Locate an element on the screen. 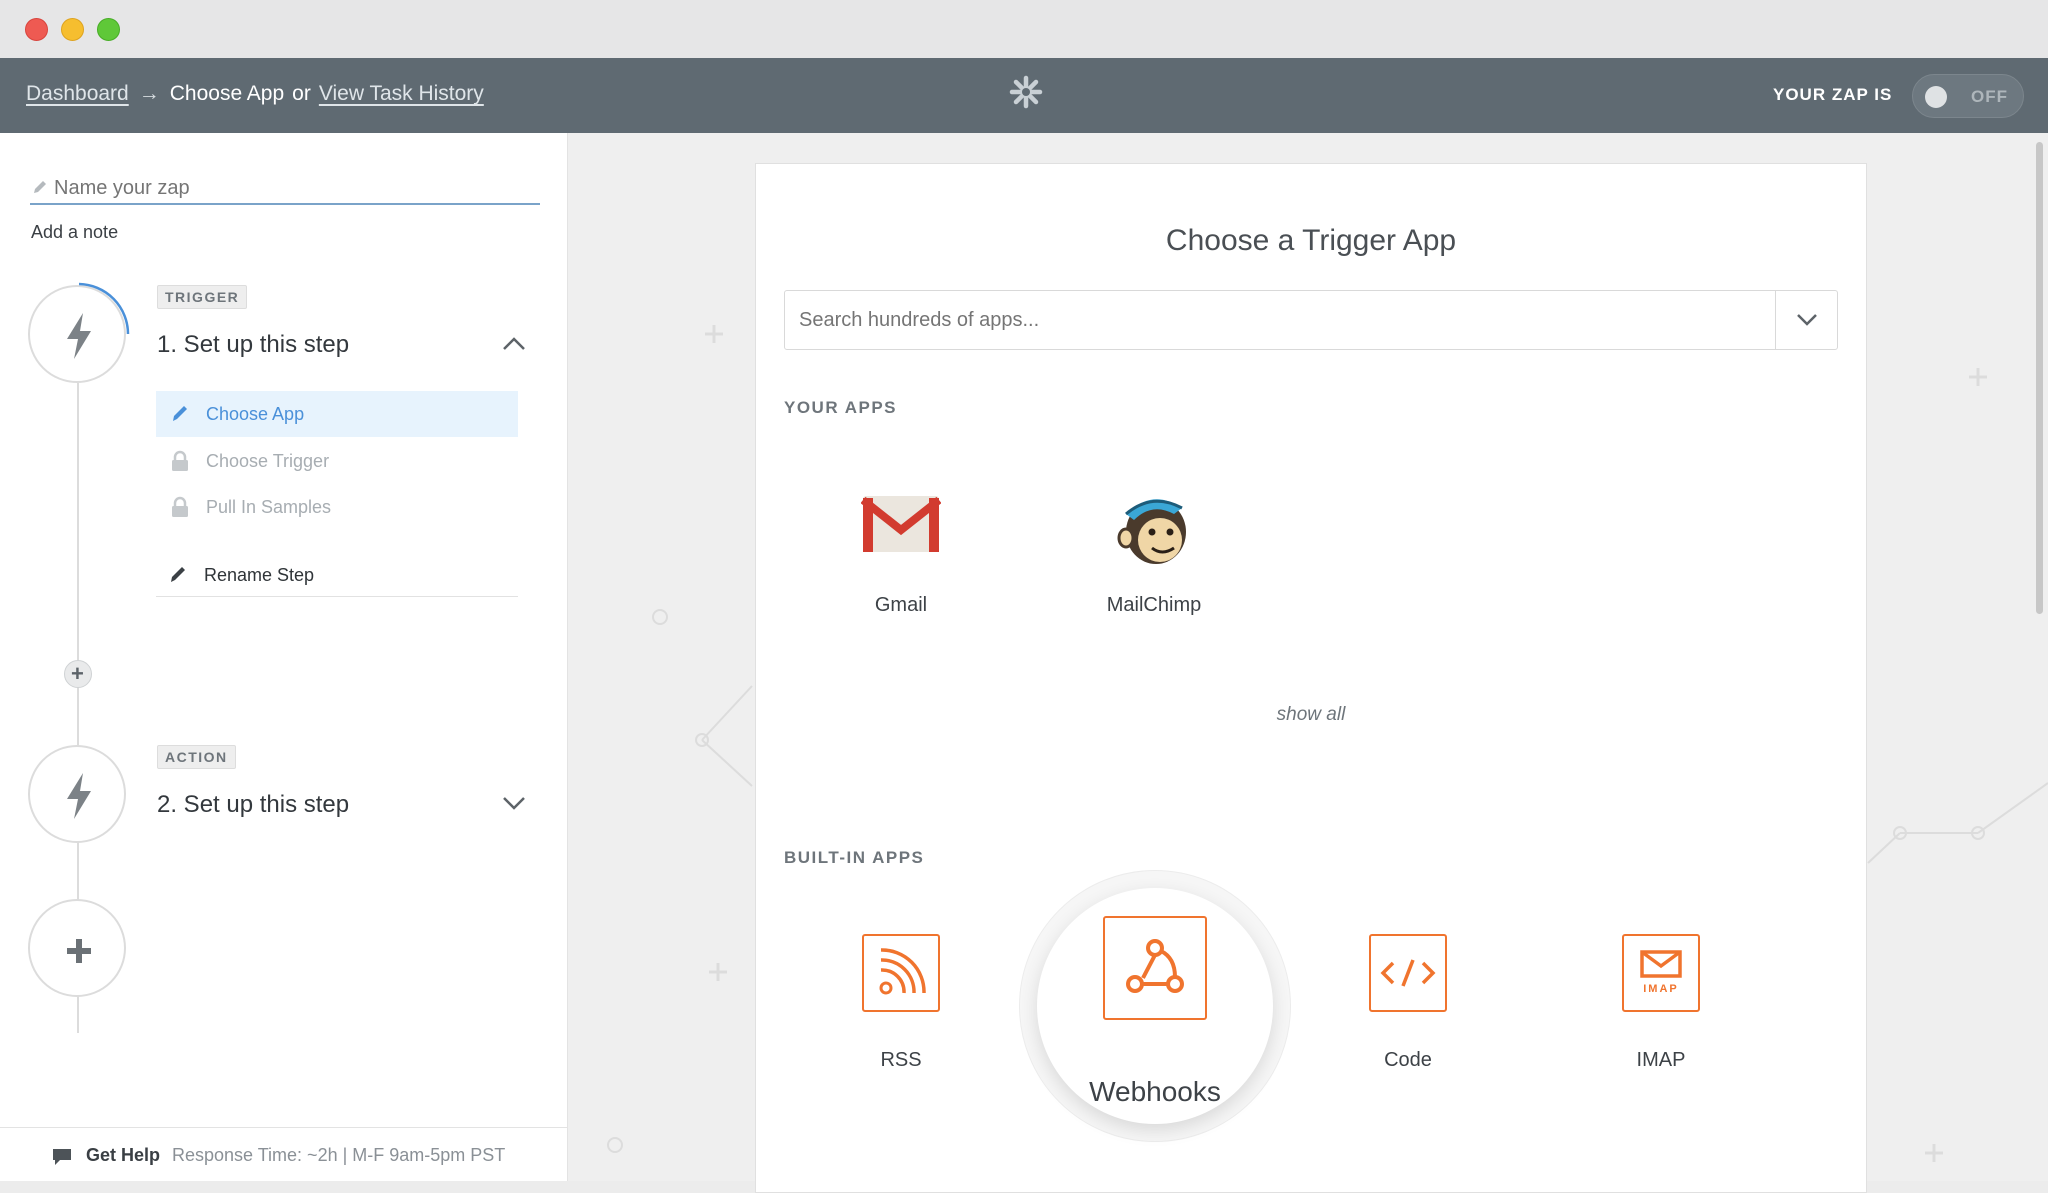 Image resolution: width=2048 pixels, height=1193 pixels. mailchimp-icon is located at coordinates (1151, 531).